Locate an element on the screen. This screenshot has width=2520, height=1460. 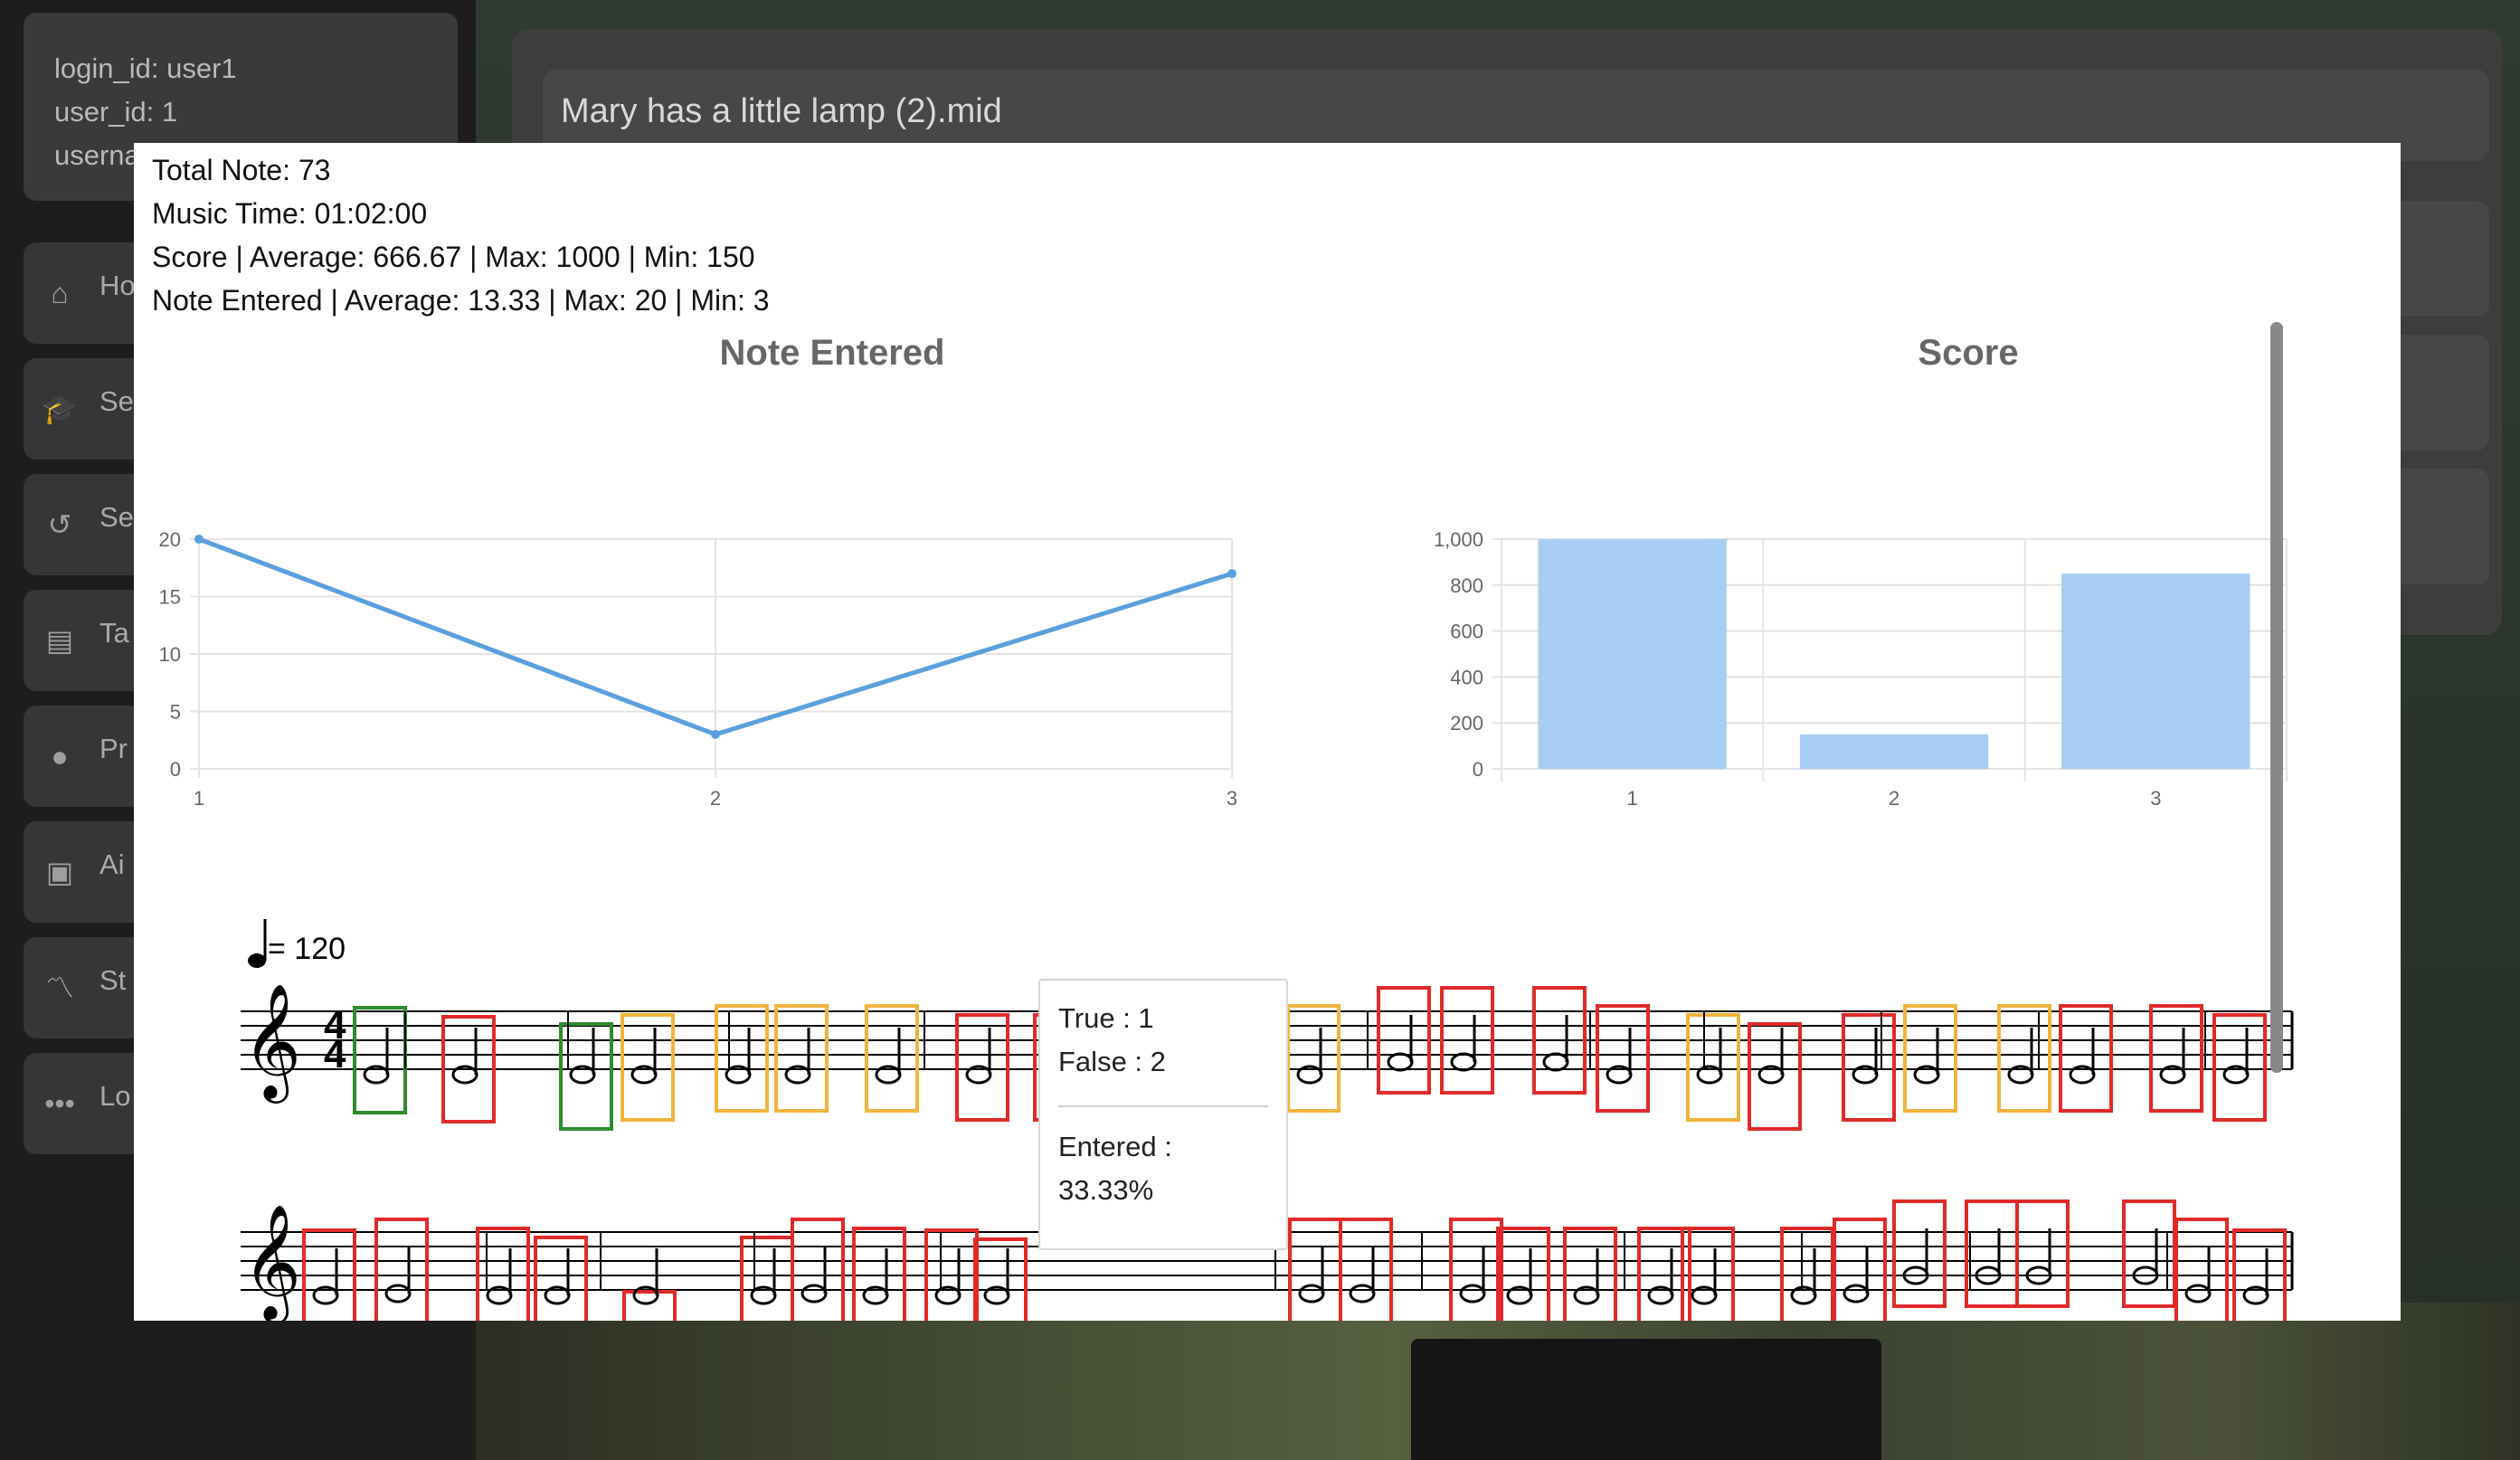
modal-scrollbar is located at coordinates (2277, 697).